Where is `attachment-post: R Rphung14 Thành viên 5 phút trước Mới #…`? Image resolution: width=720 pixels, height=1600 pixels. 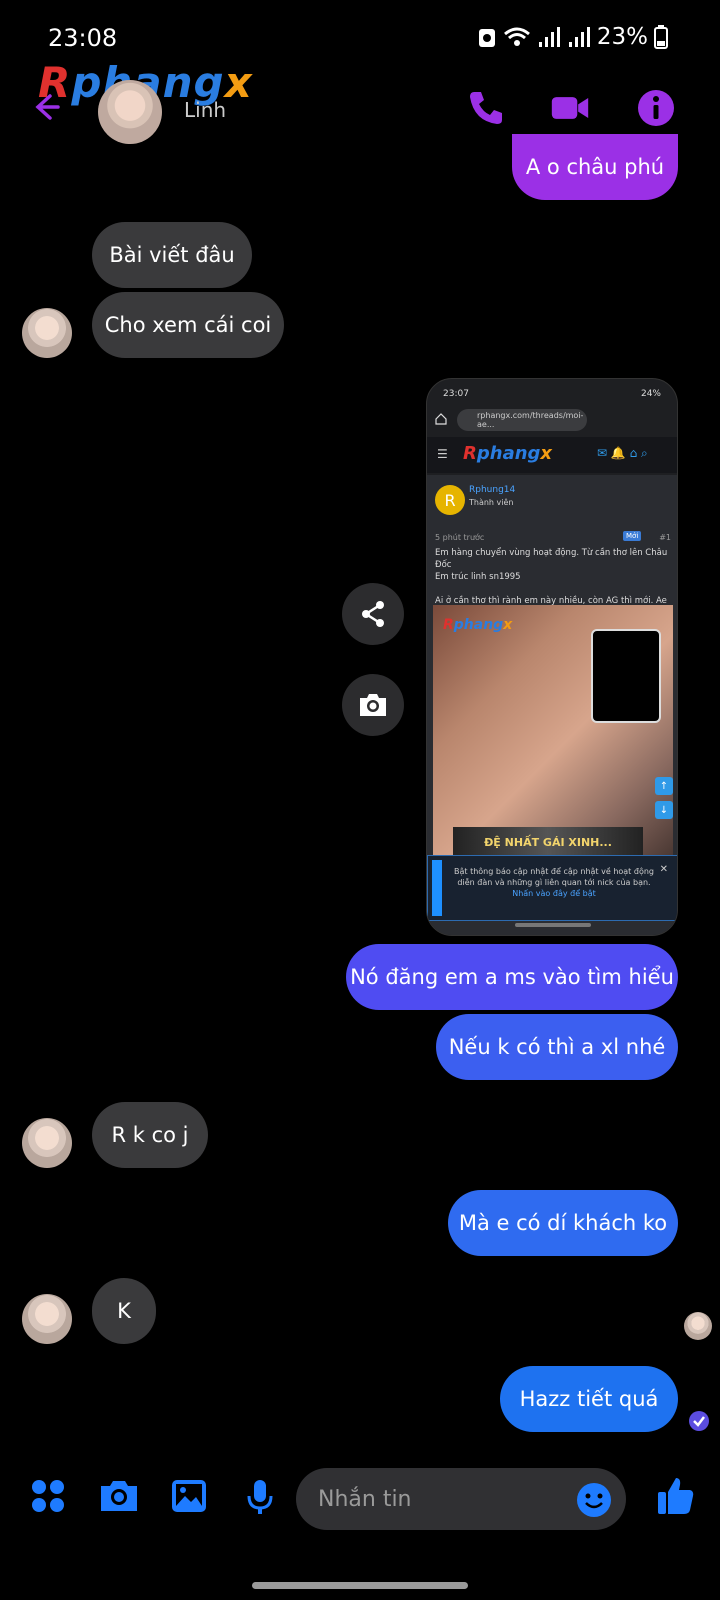
attachment-post: R Rphung14 Thành viên 5 phút trước Mới #… is located at coordinates (552, 705).